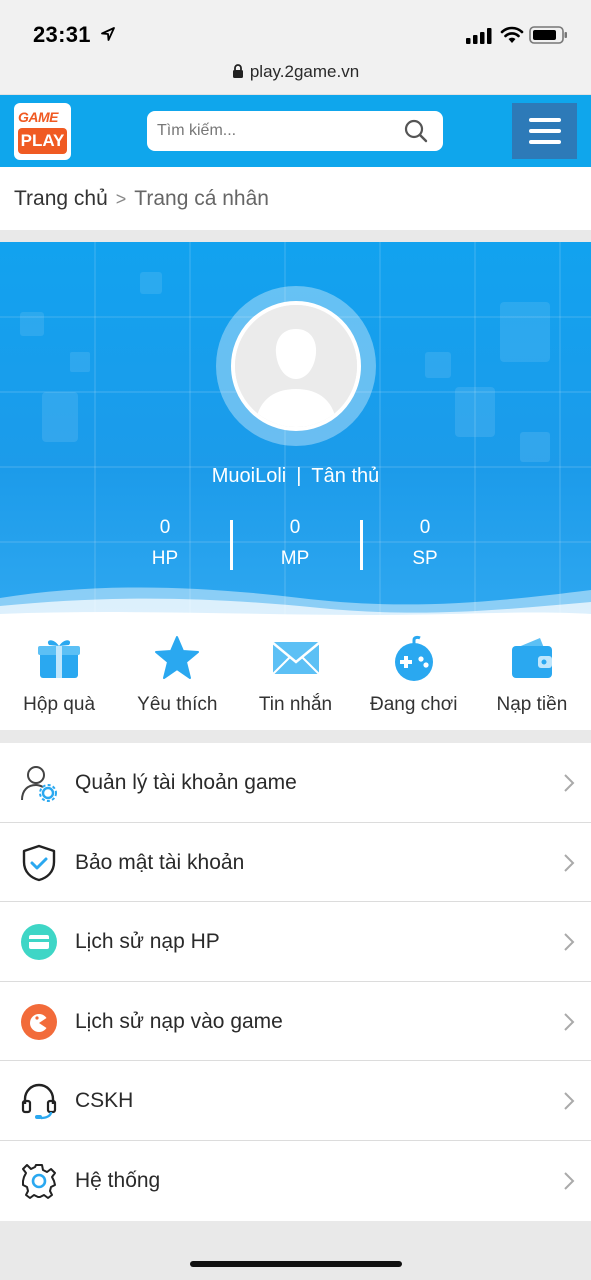 This screenshot has height=1280, width=591. Describe the element at coordinates (295, 1181) in the screenshot. I see `menu-item-system: Hệ thống` at that location.